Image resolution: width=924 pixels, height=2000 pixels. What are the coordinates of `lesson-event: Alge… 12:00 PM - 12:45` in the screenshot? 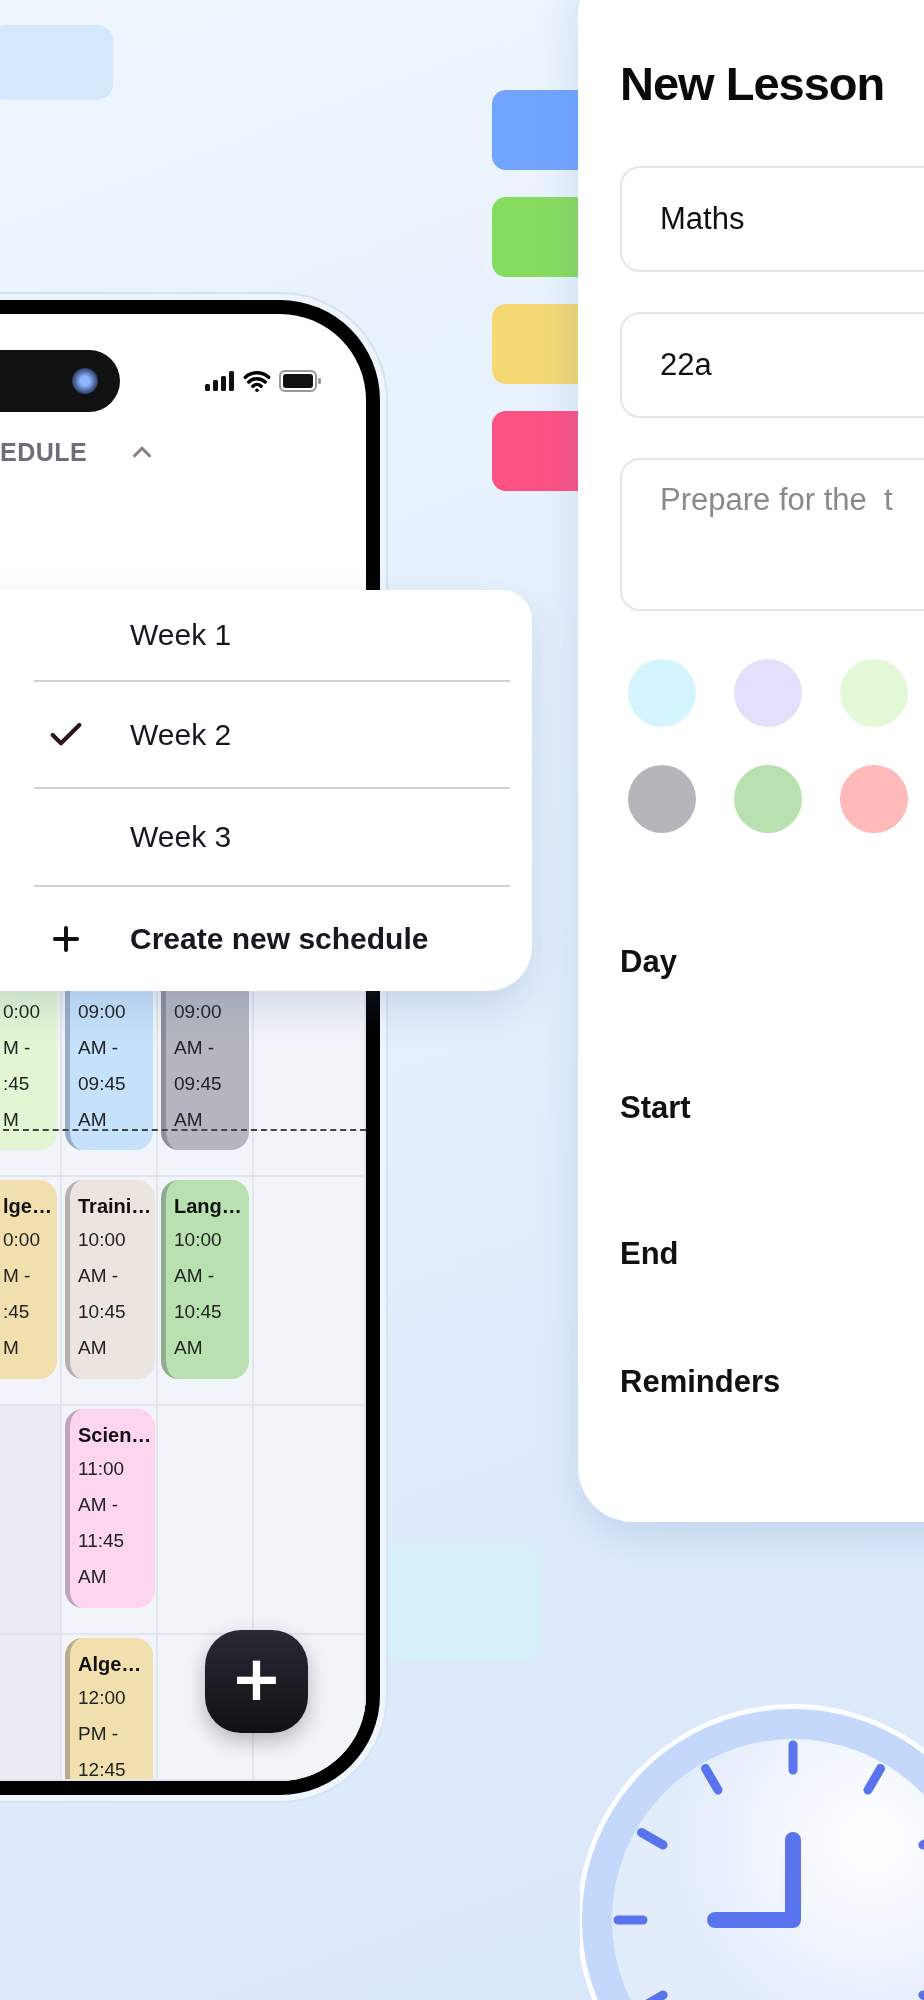 It's located at (109, 1708).